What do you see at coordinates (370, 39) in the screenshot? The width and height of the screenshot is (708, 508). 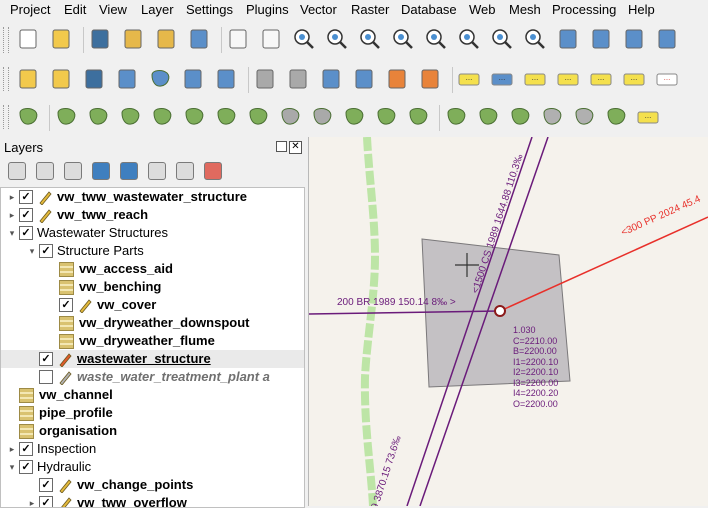 I see `zoom-full-icon` at bounding box center [370, 39].